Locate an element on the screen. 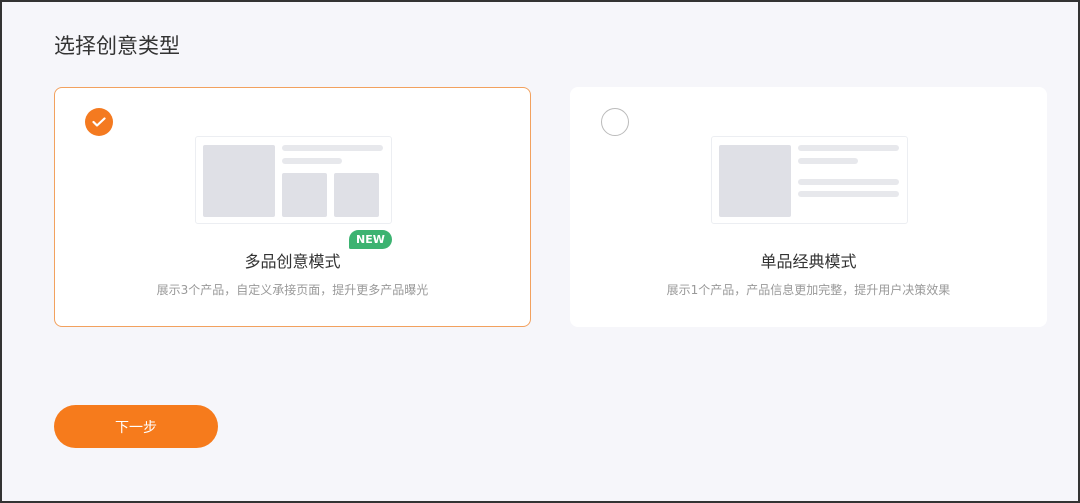 This screenshot has height=503, width=1080. page-title: 选择创意类型 is located at coordinates (117, 46).